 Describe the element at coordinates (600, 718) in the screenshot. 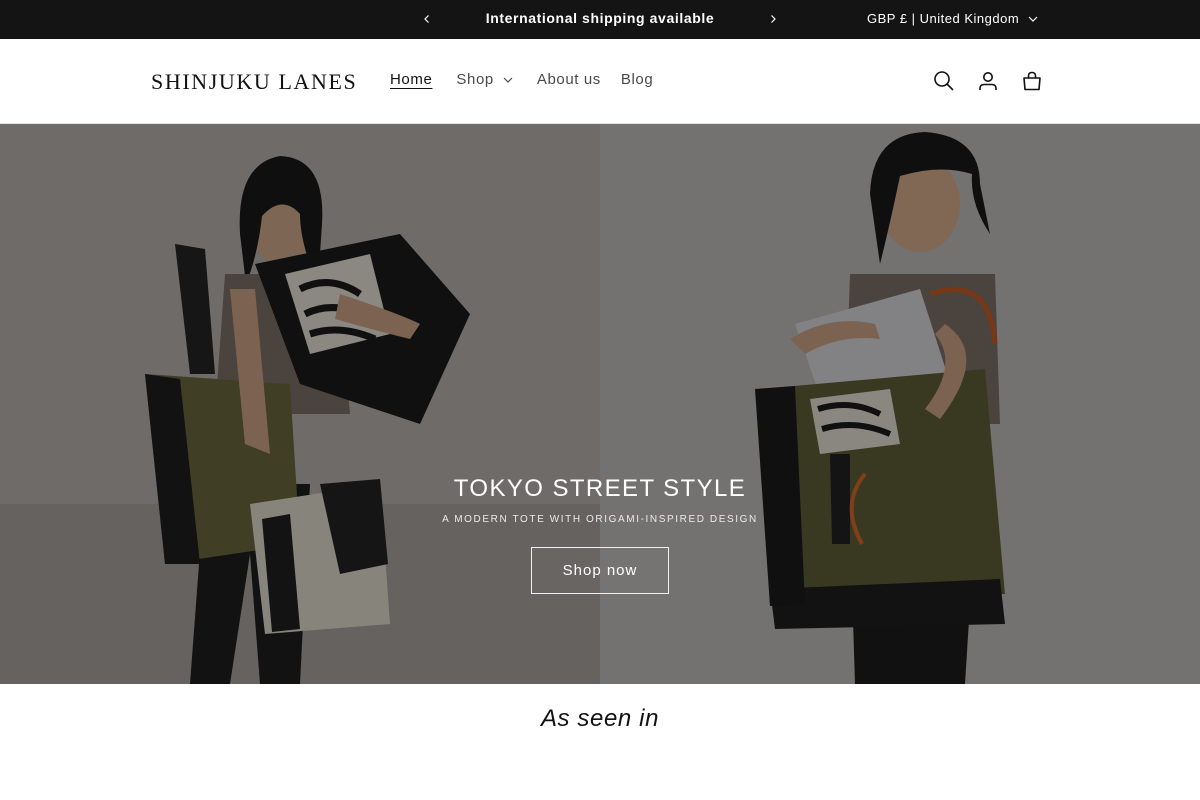

I see `as-seen-in-heading: As seen in` at that location.